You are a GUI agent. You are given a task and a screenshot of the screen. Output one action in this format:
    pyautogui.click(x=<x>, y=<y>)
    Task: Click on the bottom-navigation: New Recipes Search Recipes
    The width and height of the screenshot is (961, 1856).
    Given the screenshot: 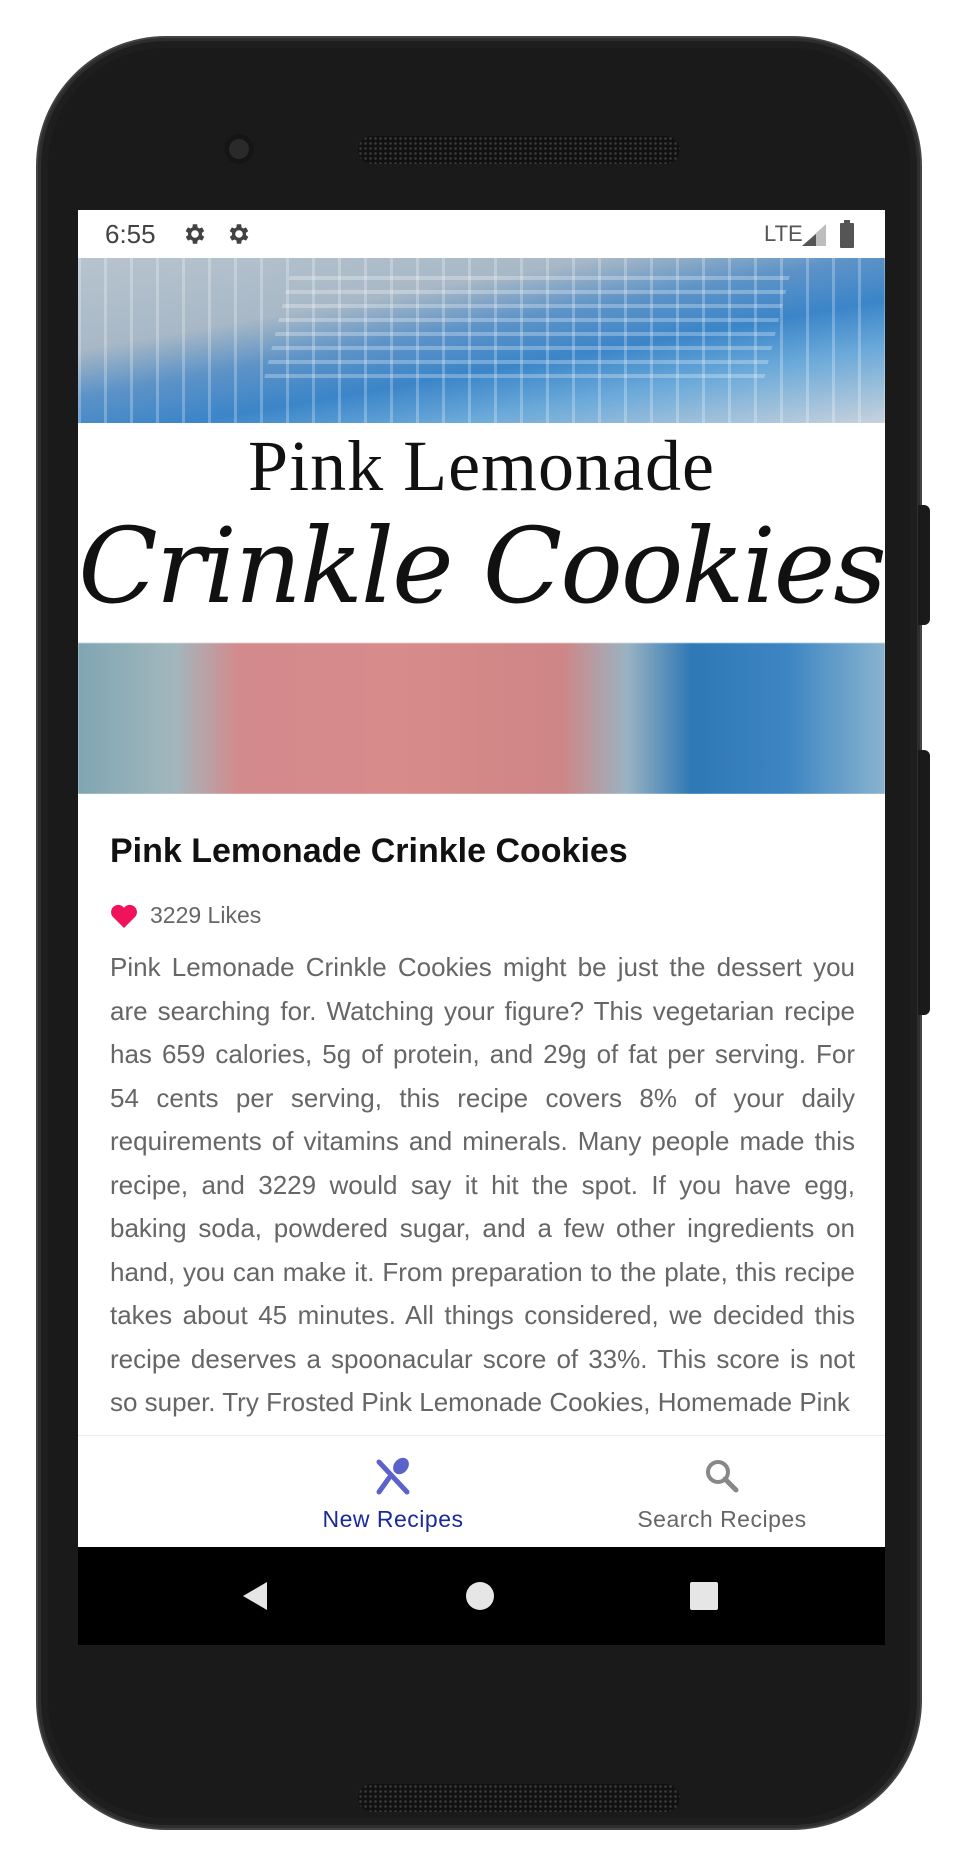 What is the action you would take?
    pyautogui.click(x=481, y=1491)
    